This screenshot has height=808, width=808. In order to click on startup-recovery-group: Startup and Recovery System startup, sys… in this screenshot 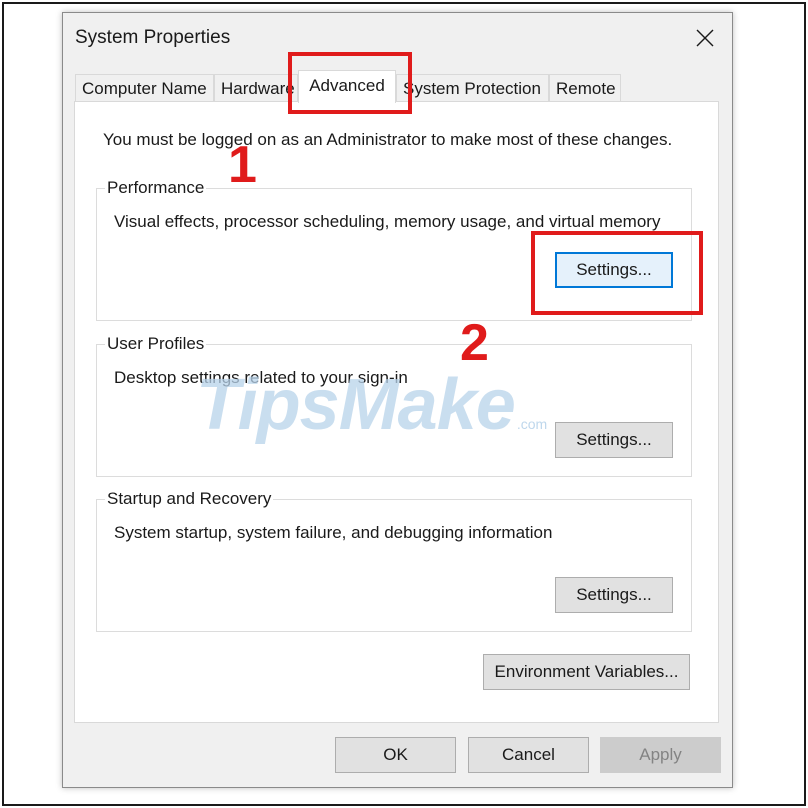, I will do `click(394, 560)`.